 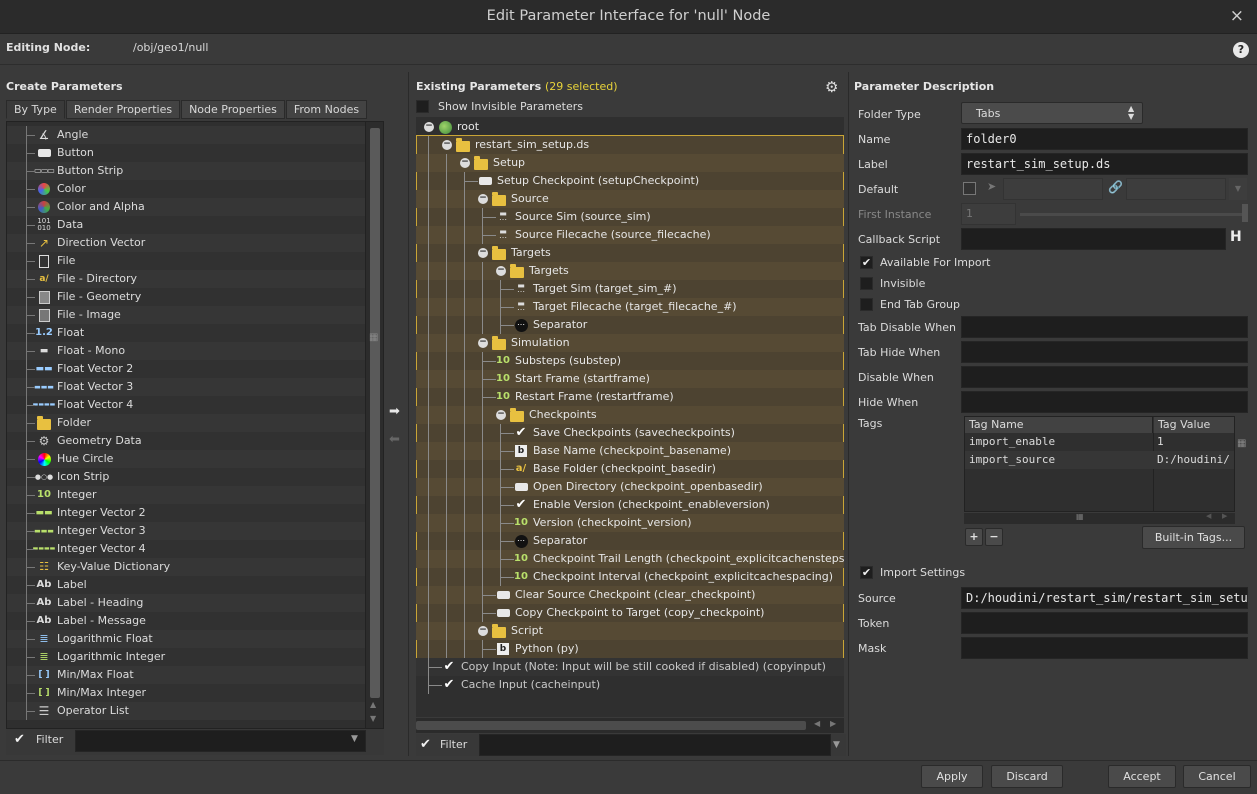 I want to click on add-tag-button: +, so click(x=974, y=537).